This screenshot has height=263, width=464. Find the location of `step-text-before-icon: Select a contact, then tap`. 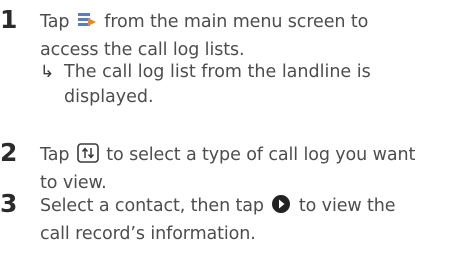

step-text-before-icon: Select a contact, then tap is located at coordinates (155, 206).